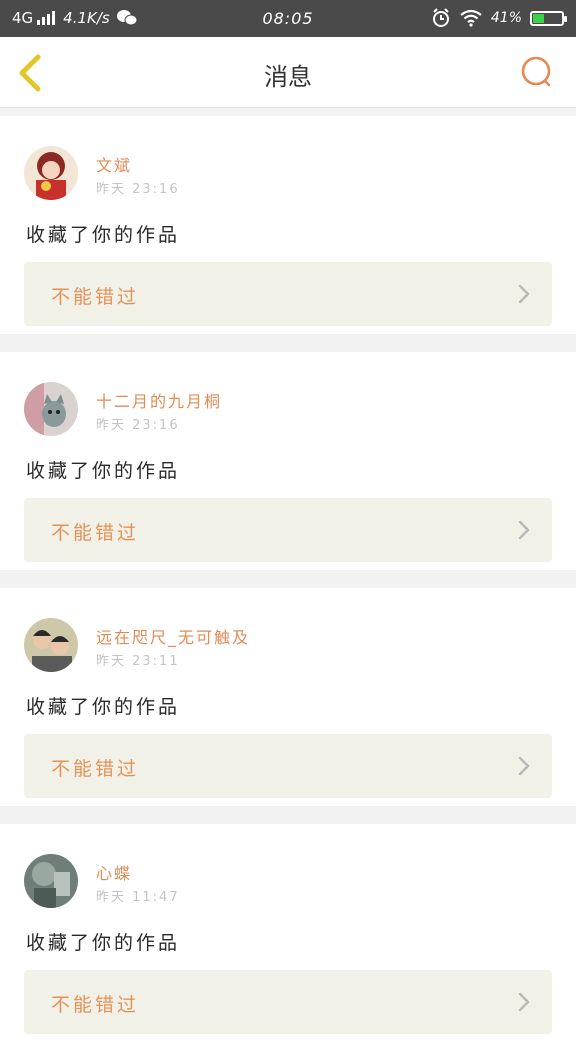 The width and height of the screenshot is (576, 1042). Describe the element at coordinates (288, 18) in the screenshot. I see `status-bar: 4G 4.1K/s 08:05 41%` at that location.